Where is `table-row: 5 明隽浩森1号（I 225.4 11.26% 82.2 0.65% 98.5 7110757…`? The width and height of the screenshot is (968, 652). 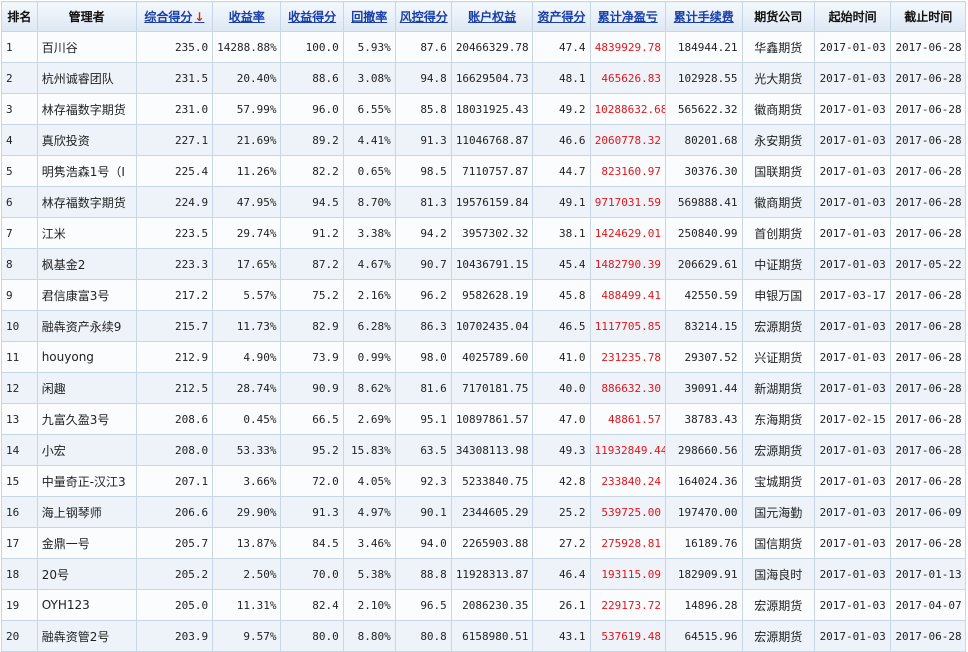
table-row: 5 明隽浩森1号（I 225.4 11.26% 82.2 0.65% 98.5 7110757… is located at coordinates (483, 171).